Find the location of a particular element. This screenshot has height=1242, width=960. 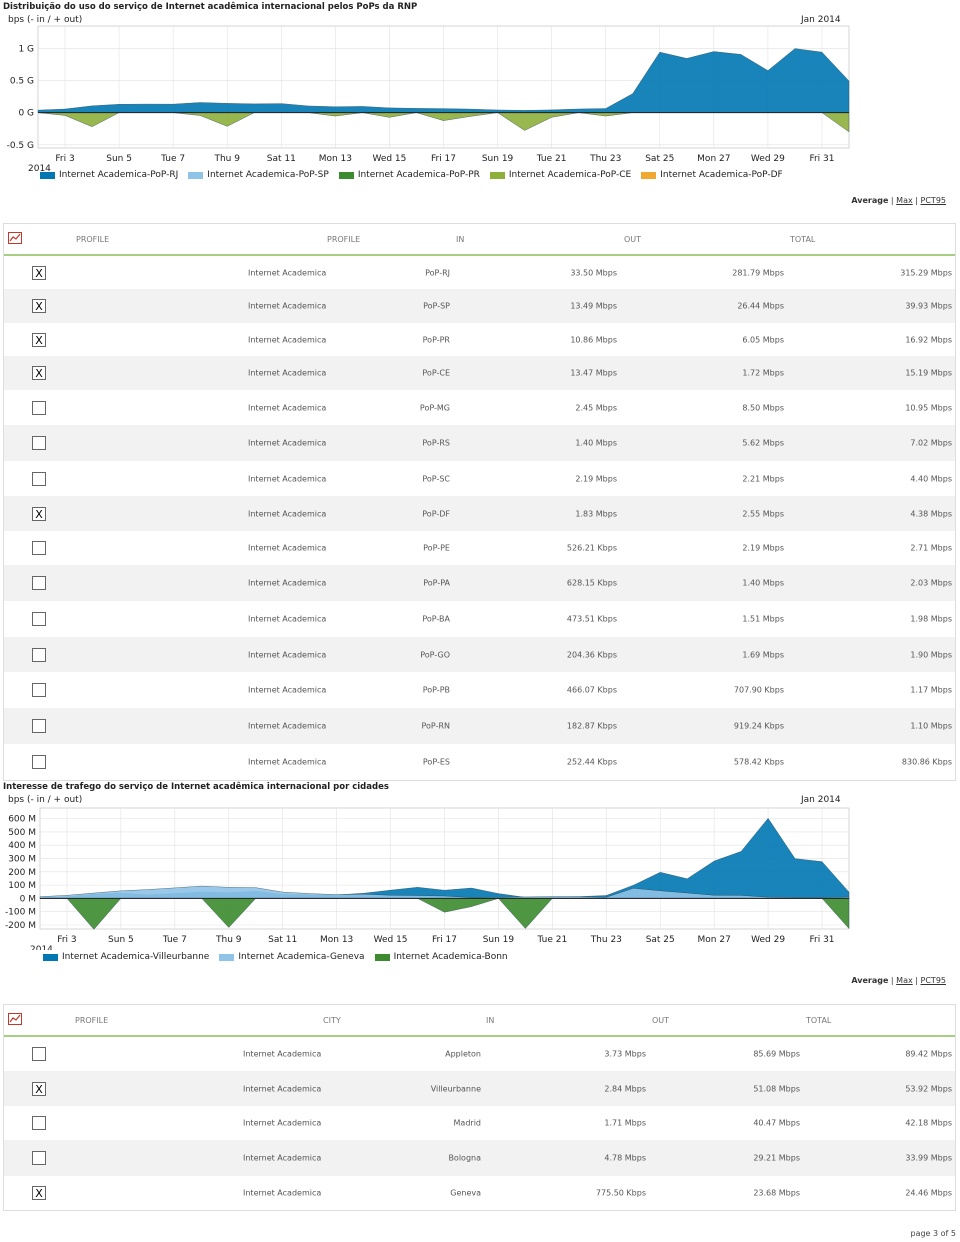

y-axis-label: bps (- in / + out) is located at coordinates (45, 20).